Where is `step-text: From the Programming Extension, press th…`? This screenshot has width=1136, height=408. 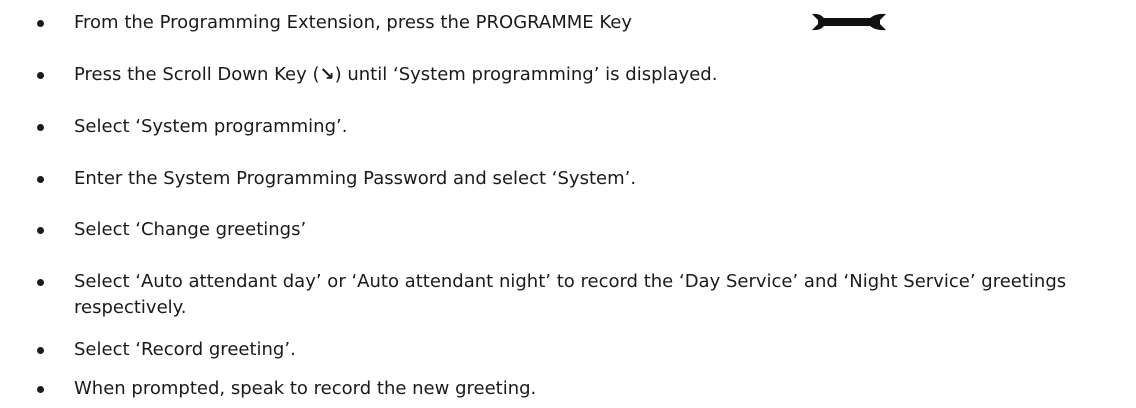 step-text: From the Programming Extension, press th… is located at coordinates (353, 22).